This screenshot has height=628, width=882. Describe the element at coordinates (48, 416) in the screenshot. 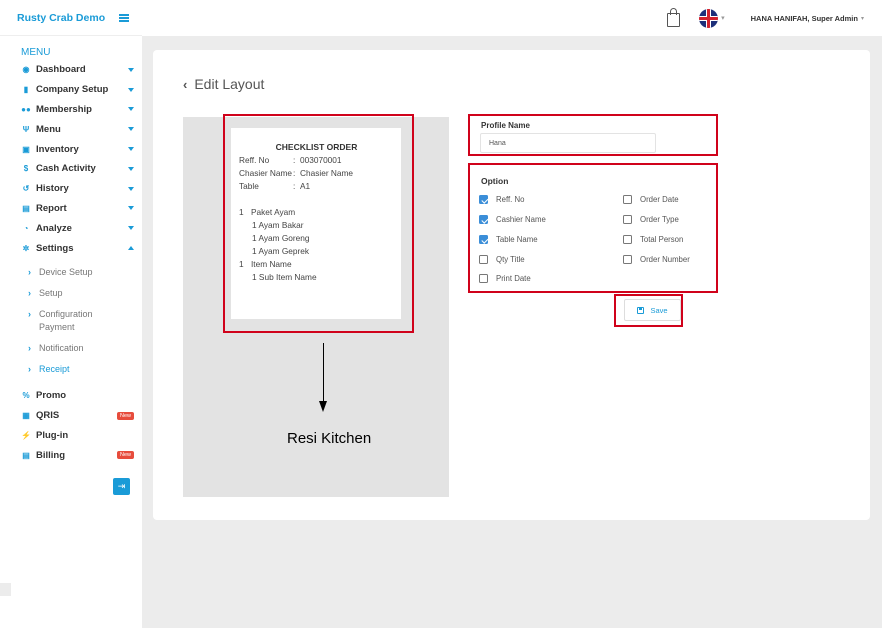

I see `sidebar-item-label: QRIS` at that location.